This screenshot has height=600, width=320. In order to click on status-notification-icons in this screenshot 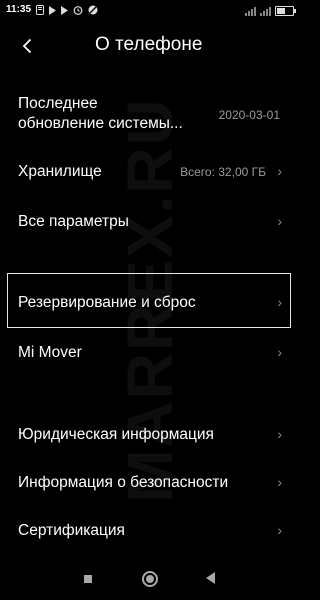, I will do `click(67, 10)`.